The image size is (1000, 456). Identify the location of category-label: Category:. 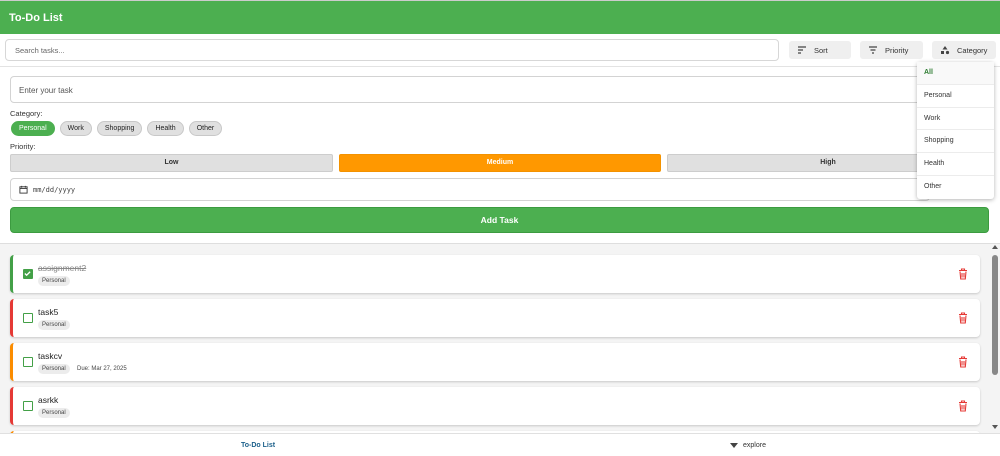
(26, 113).